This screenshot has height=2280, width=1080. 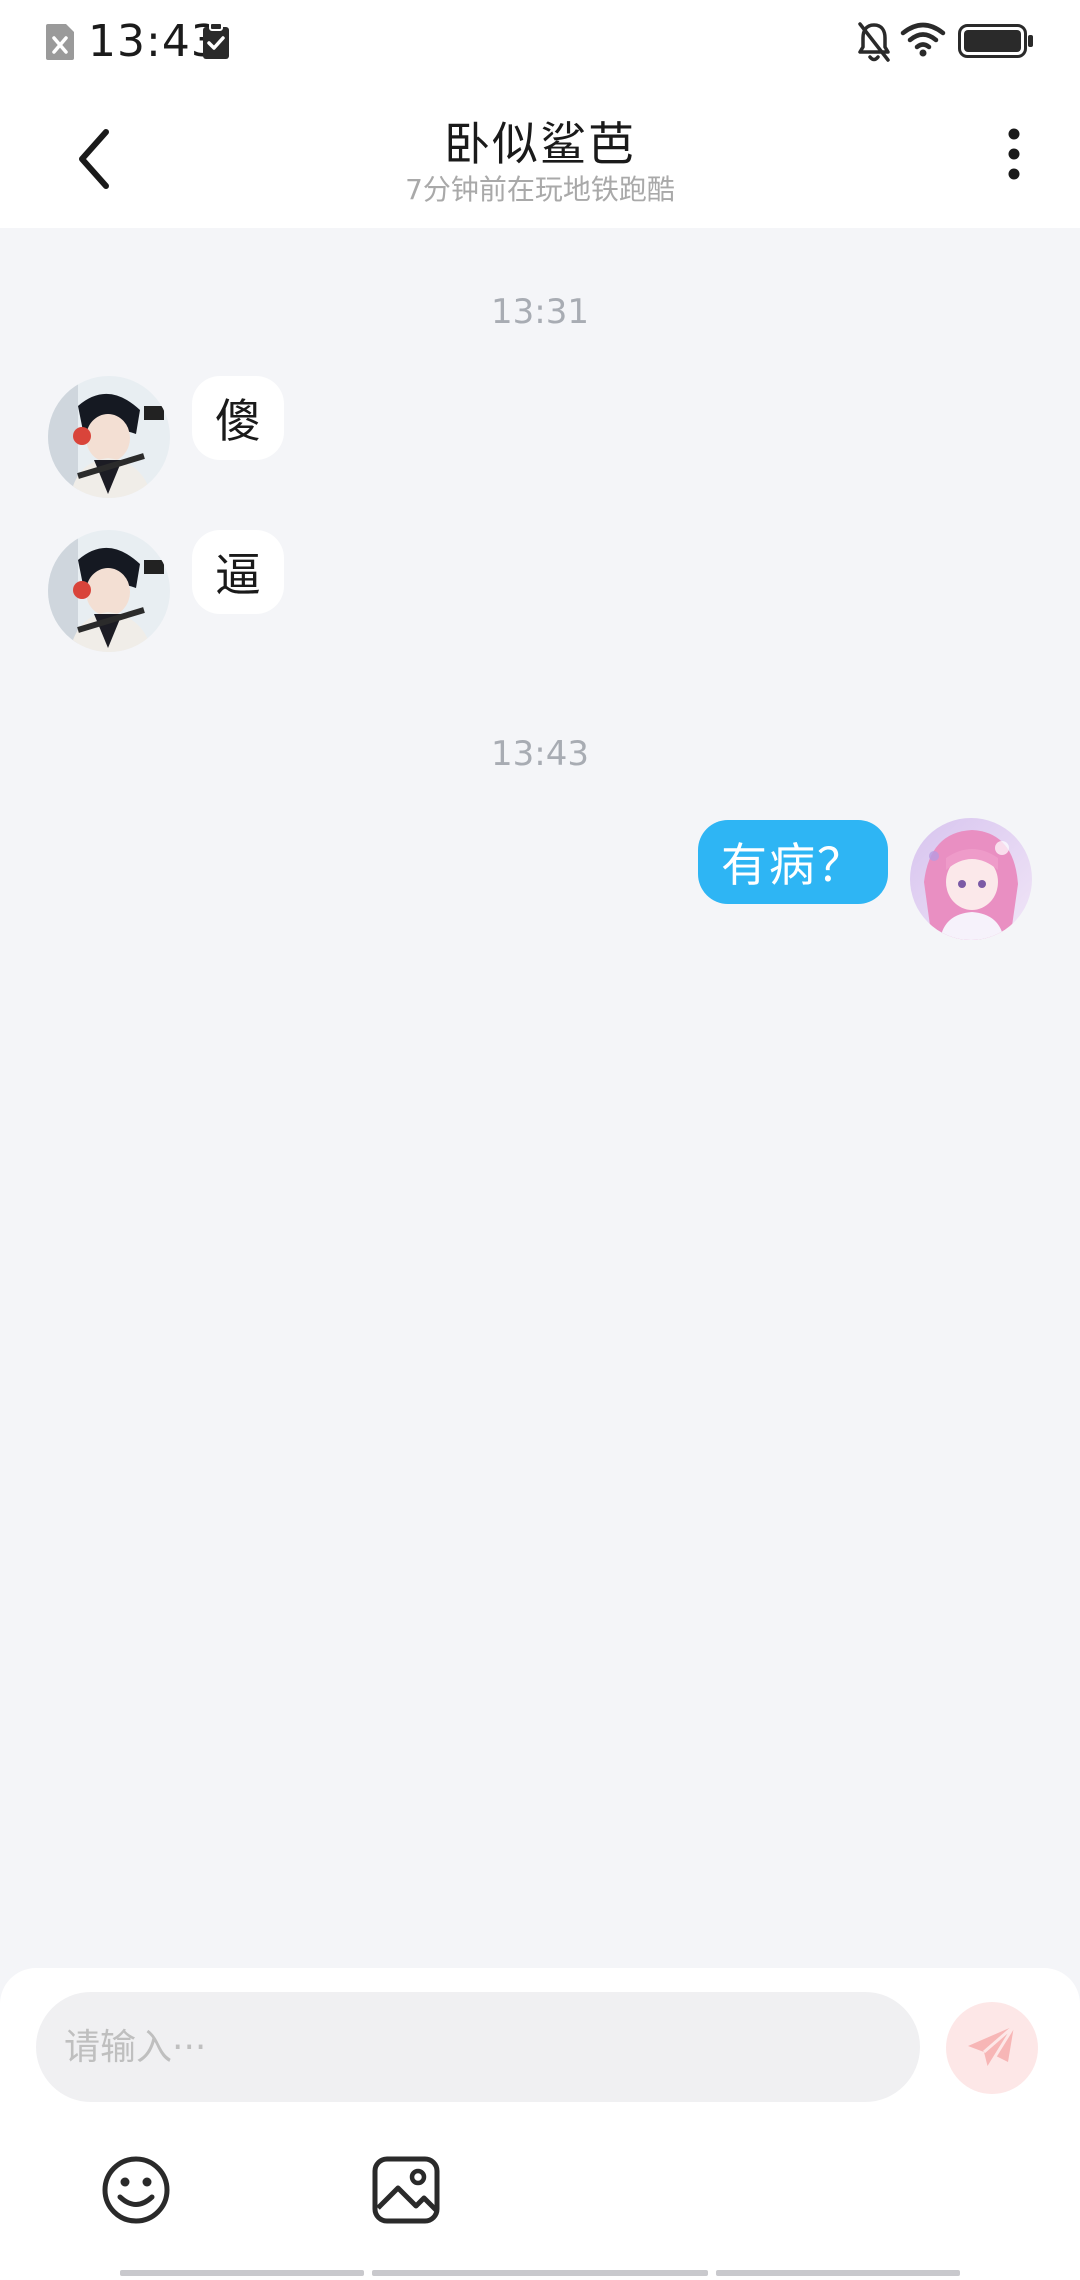 I want to click on sim-card-icon, so click(x=60, y=42).